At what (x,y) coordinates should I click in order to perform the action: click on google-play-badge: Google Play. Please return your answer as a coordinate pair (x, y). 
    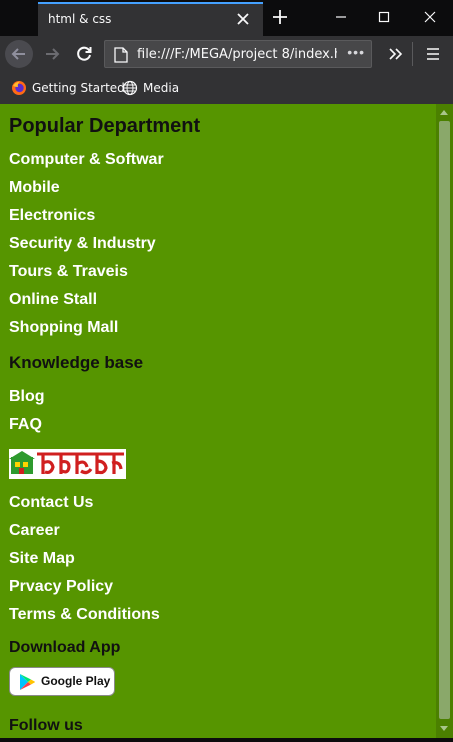
    Looking at the image, I should click on (62, 681).